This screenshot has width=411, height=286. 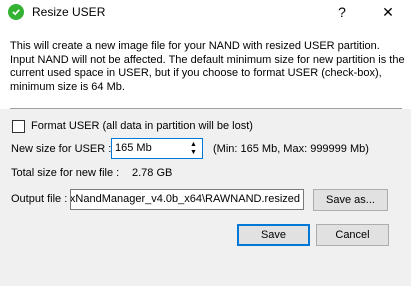 What do you see at coordinates (133, 148) in the screenshot?
I see `new-size-value: 165 Mb` at bounding box center [133, 148].